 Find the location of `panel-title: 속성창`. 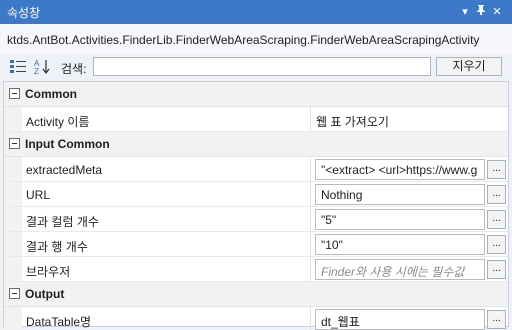

panel-title: 속성창 is located at coordinates (24, 13).